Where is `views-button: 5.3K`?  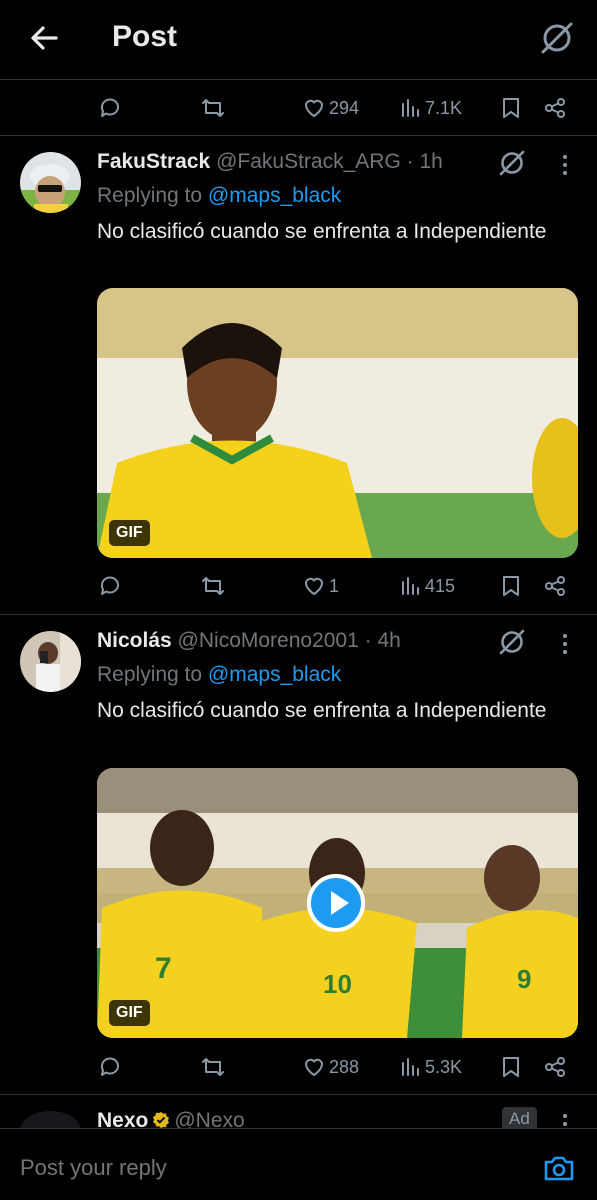
views-button: 5.3K is located at coordinates (431, 1067).